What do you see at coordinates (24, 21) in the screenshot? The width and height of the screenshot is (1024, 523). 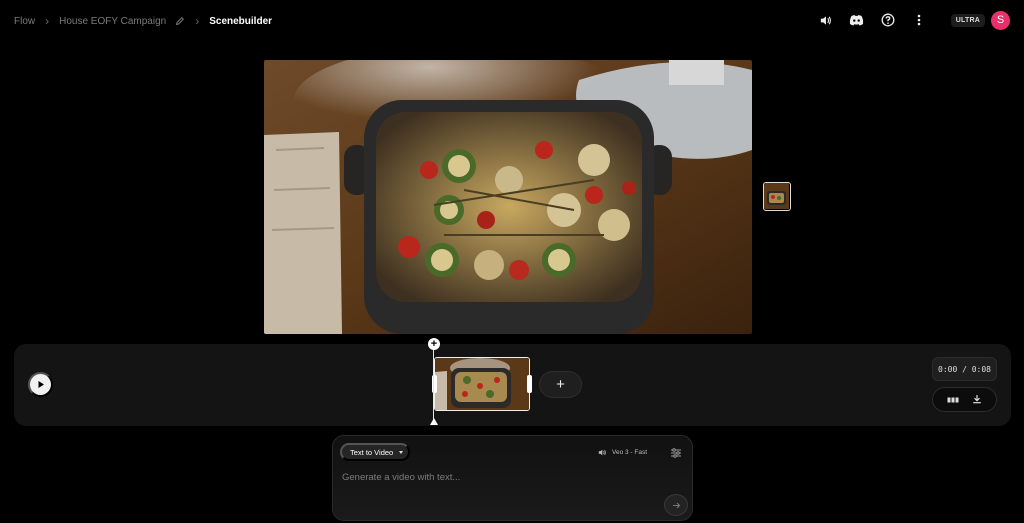 I see `breadcrumb-flow: Flow` at bounding box center [24, 21].